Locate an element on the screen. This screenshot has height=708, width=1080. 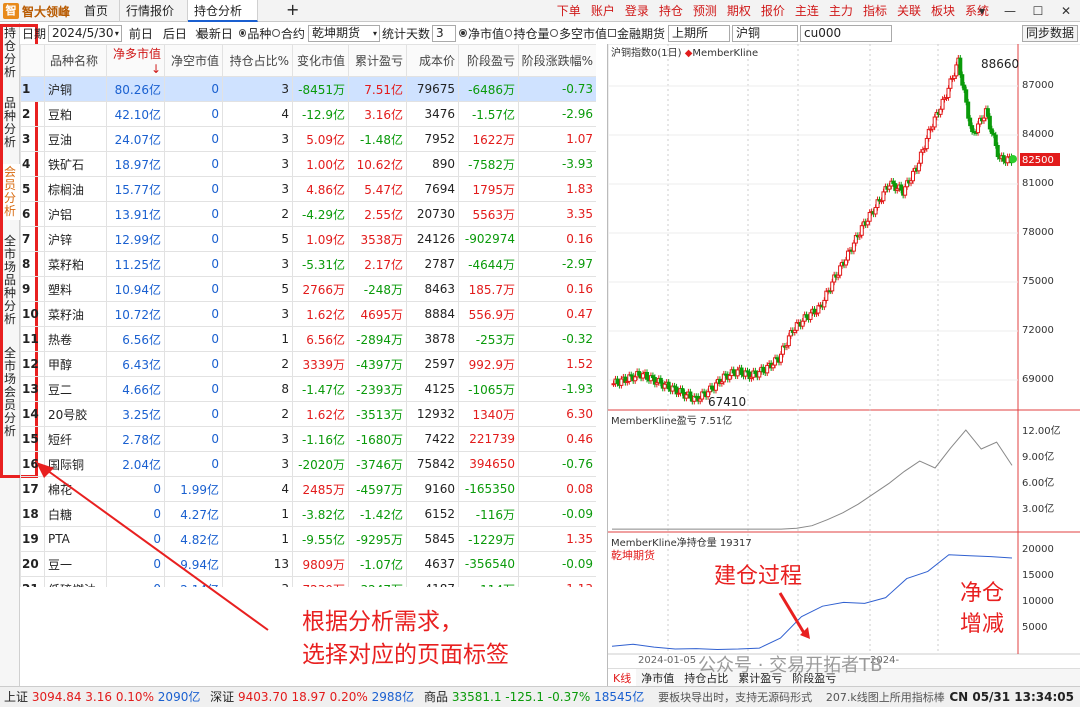
vtab-market-member-analysis: 全市场会员分析 is located at coordinates (10, 392).